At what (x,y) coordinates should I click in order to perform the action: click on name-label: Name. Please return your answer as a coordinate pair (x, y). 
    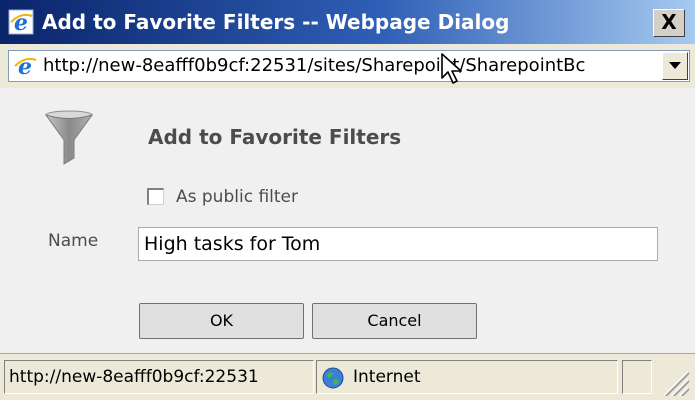
    Looking at the image, I should click on (73, 241).